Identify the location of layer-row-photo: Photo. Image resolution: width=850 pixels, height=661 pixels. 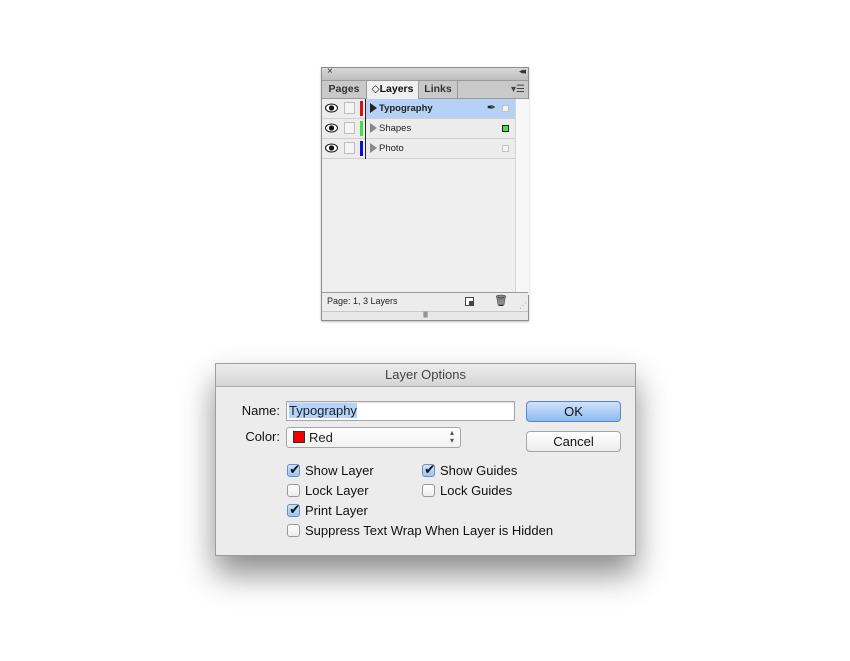
(418, 149).